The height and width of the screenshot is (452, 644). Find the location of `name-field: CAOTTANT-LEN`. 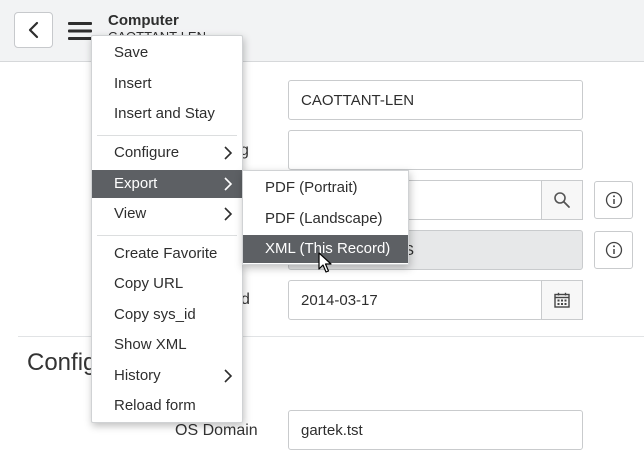

name-field: CAOTTANT-LEN is located at coordinates (435, 100).